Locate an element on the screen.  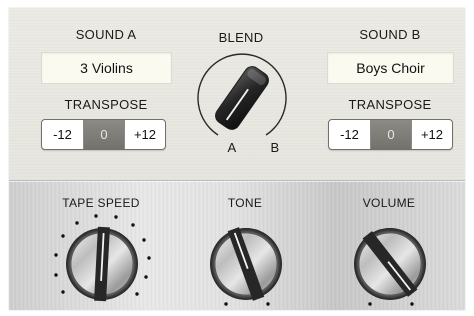
sound-a-value: 3 Violins is located at coordinates (106, 68).